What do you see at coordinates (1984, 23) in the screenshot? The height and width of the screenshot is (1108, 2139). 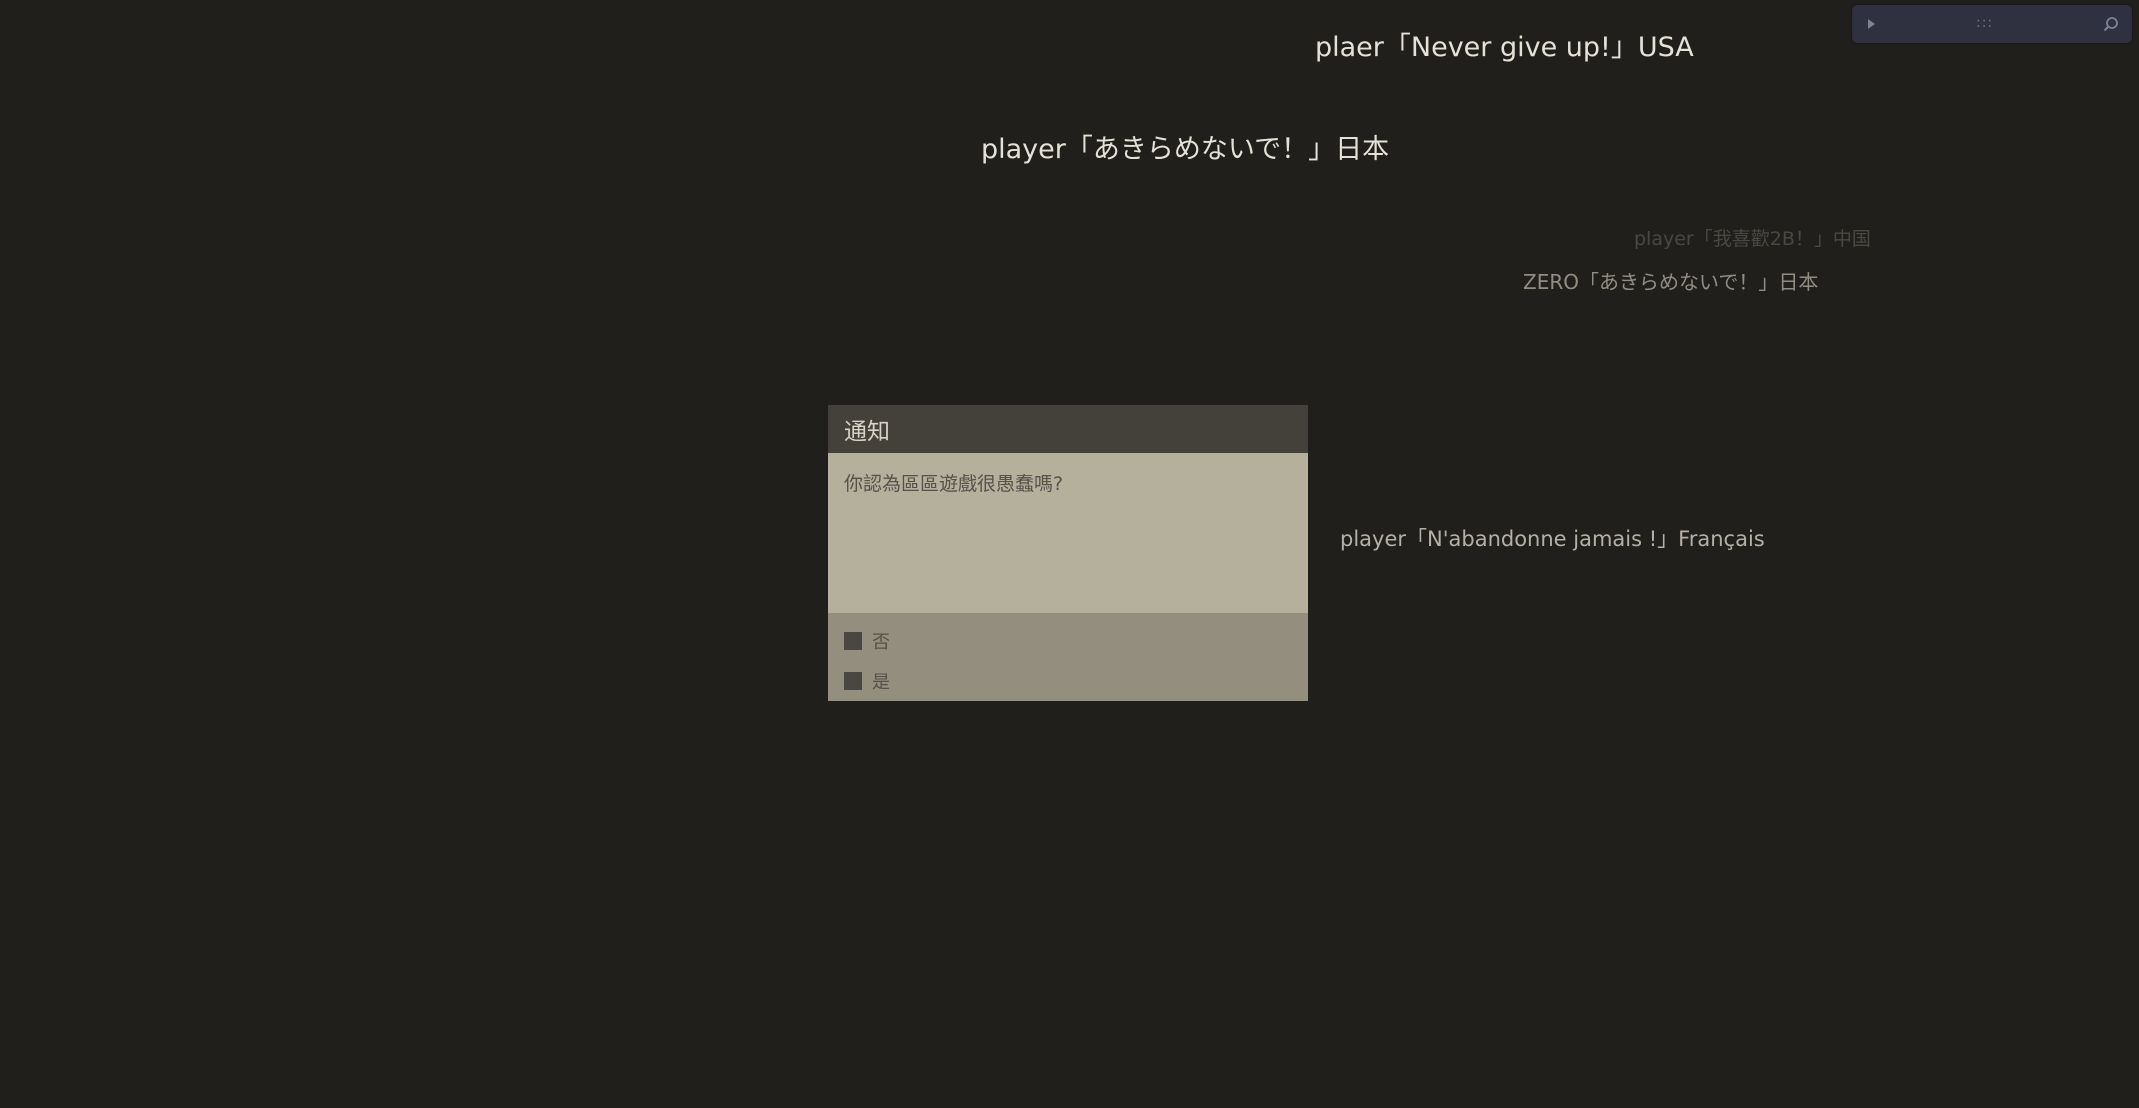 I see `drag-handle-icon: :::` at bounding box center [1984, 23].